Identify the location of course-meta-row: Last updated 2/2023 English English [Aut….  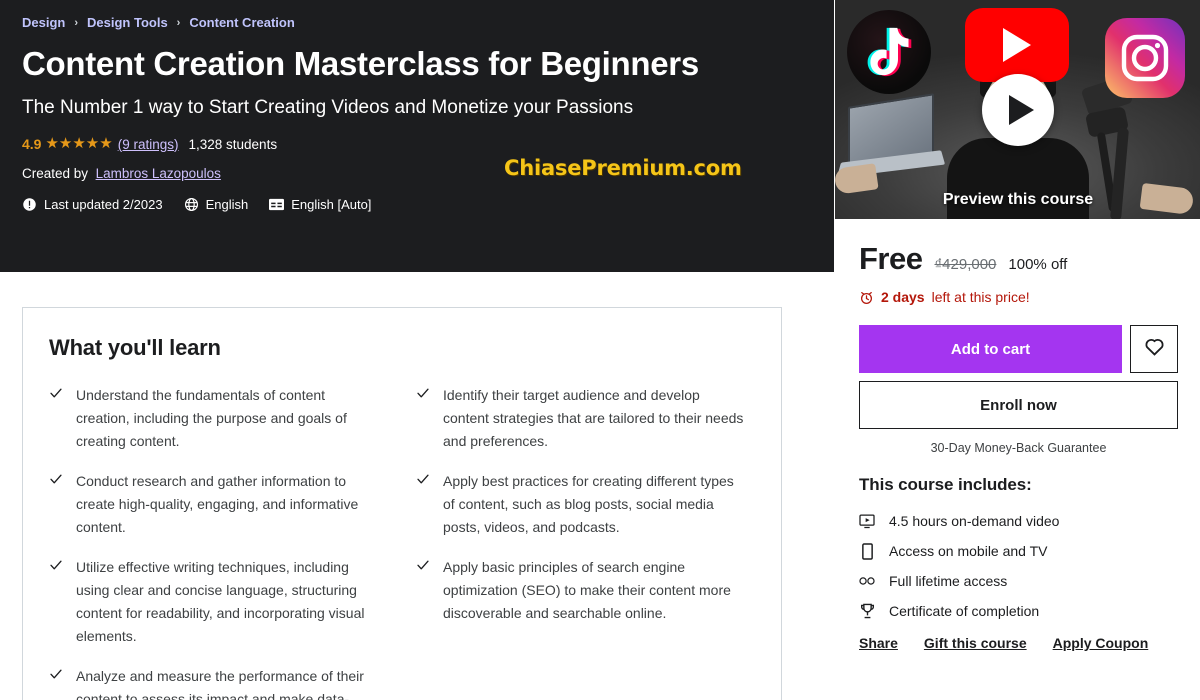
(428, 204).